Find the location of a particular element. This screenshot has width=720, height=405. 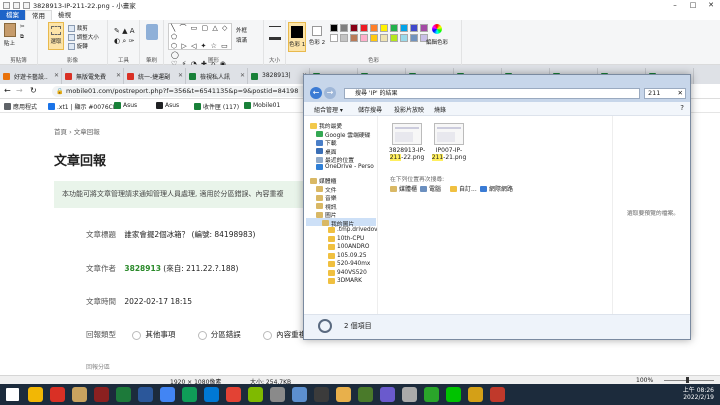

nav-folder-item: 105.09.25 is located at coordinates (347, 255).